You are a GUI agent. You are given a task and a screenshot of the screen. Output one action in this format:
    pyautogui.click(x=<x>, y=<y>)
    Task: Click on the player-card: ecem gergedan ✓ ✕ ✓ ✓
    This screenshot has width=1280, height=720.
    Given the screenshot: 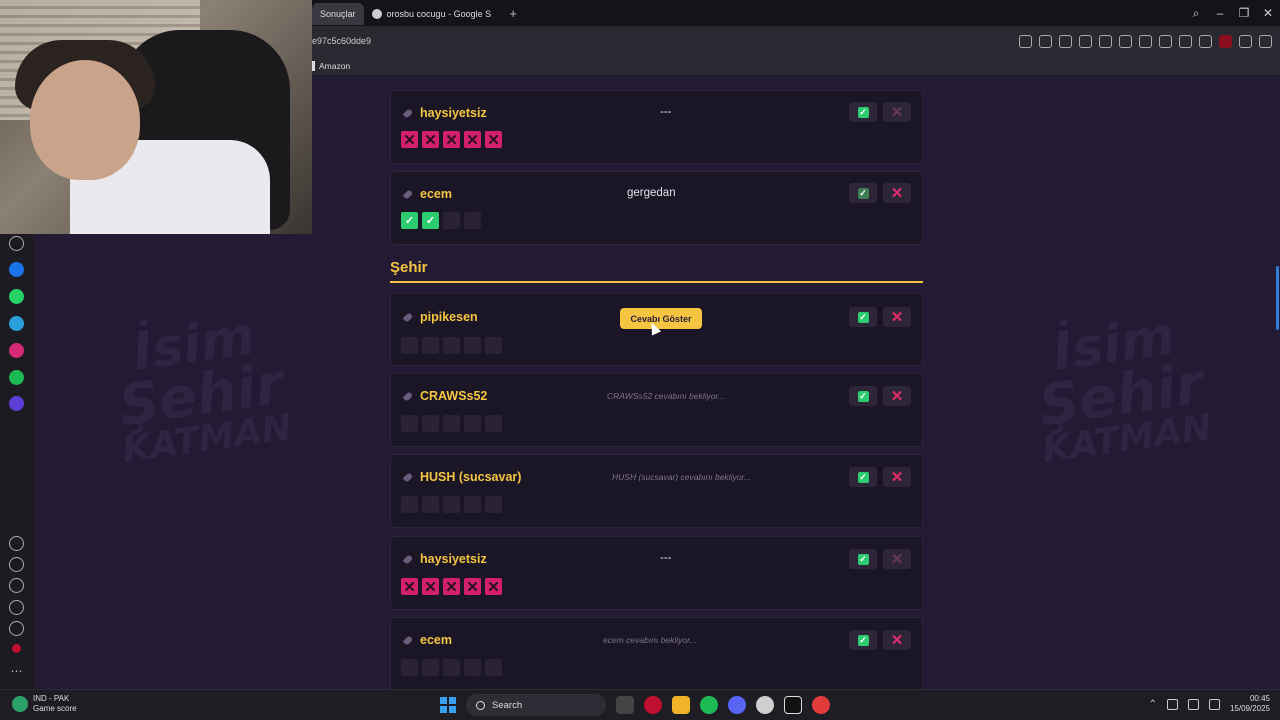 What is the action you would take?
    pyautogui.click(x=656, y=208)
    